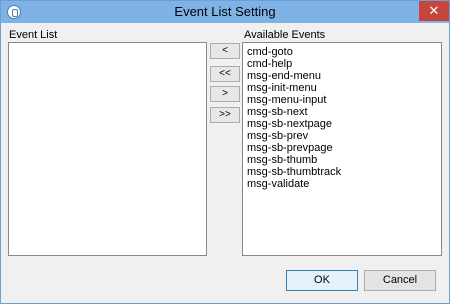 The width and height of the screenshot is (450, 304). Describe the element at coordinates (342, 184) in the screenshot. I see `list-item: msg-validate` at that location.